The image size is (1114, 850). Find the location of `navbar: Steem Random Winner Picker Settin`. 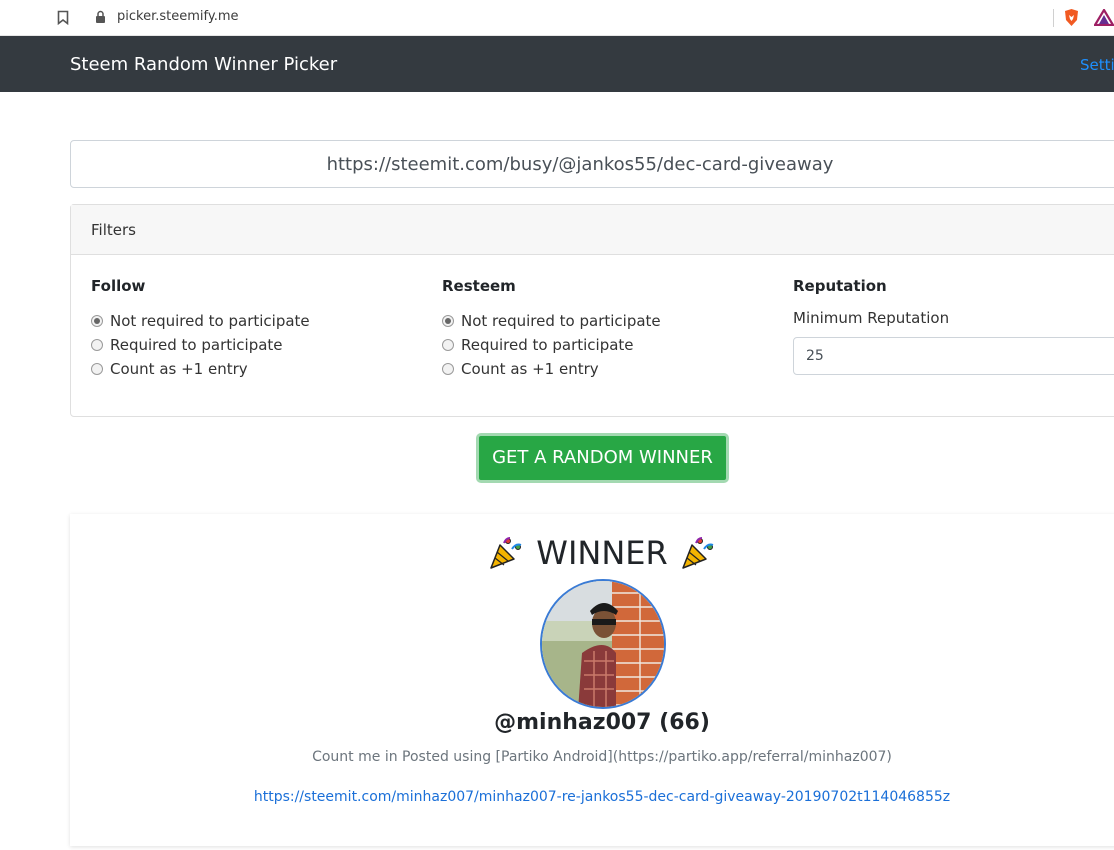

navbar: Steem Random Winner Picker Settin is located at coordinates (557, 64).